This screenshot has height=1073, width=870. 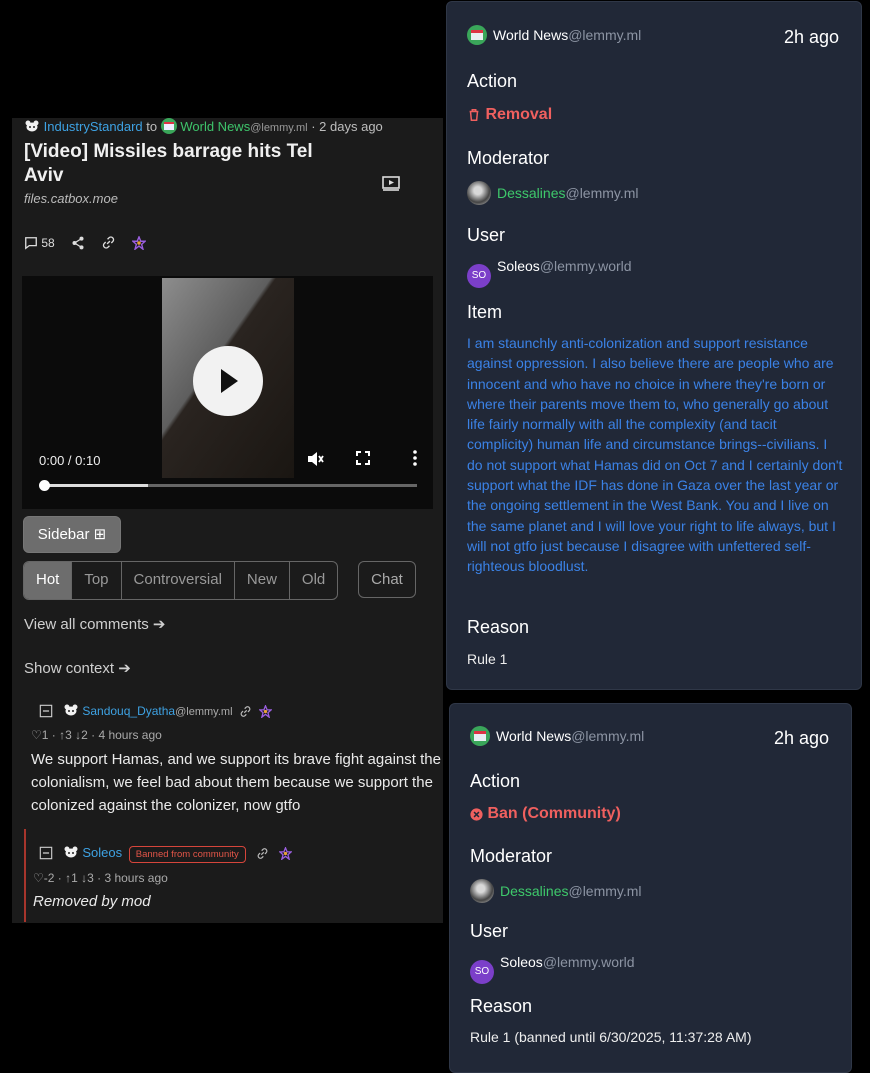 I want to click on comment-author-link: Sandouq_Dyatha, so click(x=128, y=711).